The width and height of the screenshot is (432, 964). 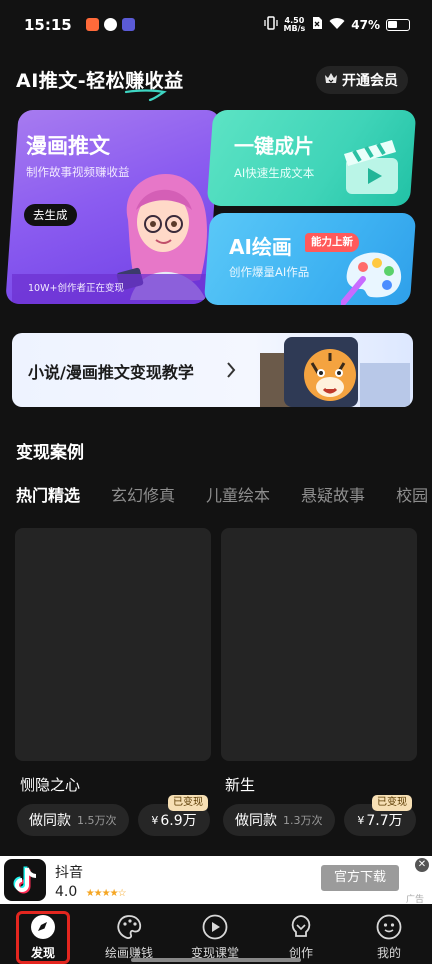 I want to click on oneclick-card-subtitle: AI快速生成文本, so click(x=274, y=173).